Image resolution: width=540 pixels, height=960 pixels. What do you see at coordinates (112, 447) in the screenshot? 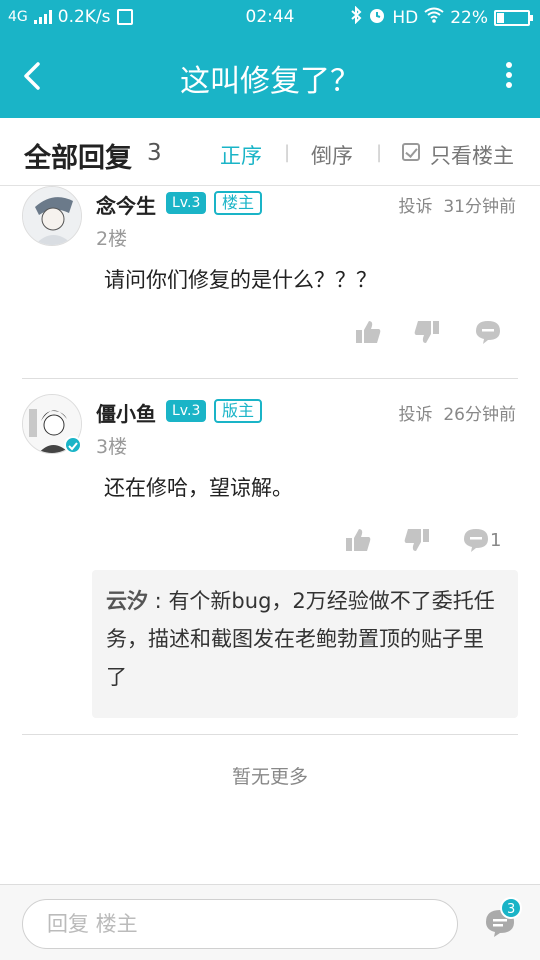
I see `floor-number: 3楼` at bounding box center [112, 447].